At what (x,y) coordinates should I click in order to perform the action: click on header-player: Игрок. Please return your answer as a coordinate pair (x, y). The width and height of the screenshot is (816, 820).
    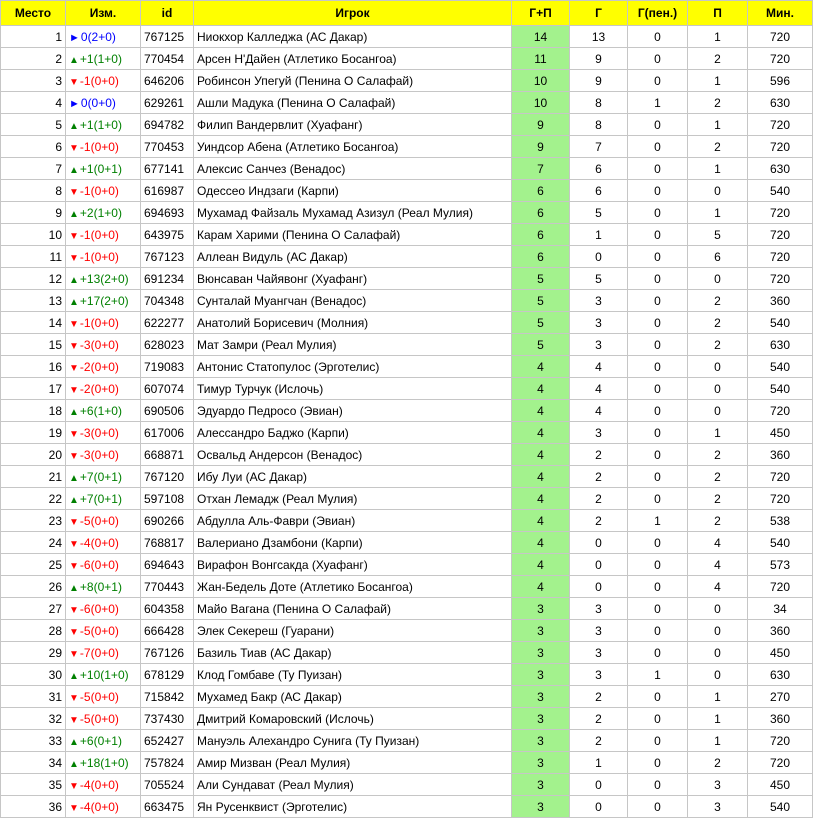
    Looking at the image, I should click on (352, 13).